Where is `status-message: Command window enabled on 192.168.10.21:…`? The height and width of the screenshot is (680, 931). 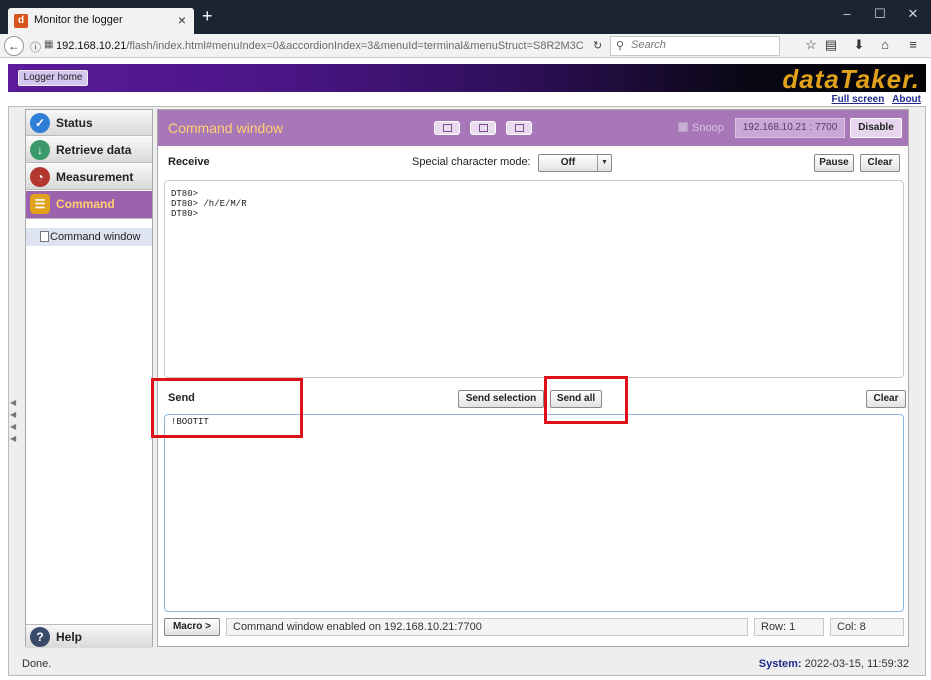 status-message: Command window enabled on 192.168.10.21:… is located at coordinates (487, 627).